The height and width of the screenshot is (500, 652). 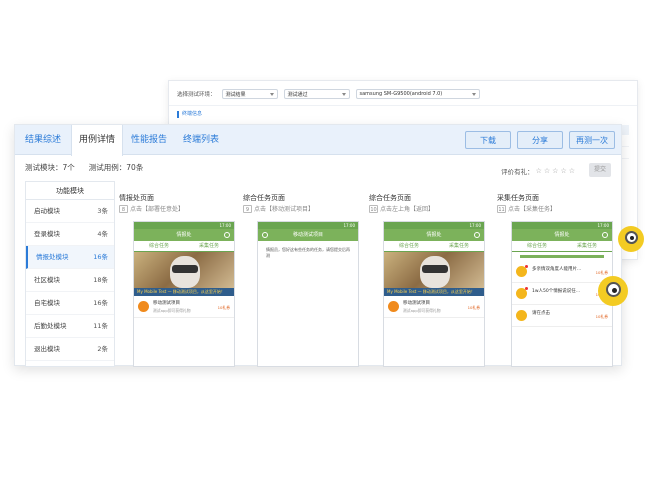 What do you see at coordinates (303, 209) in the screenshot?
I see `step-description: 9 点击【移动测试项目】` at bounding box center [303, 209].